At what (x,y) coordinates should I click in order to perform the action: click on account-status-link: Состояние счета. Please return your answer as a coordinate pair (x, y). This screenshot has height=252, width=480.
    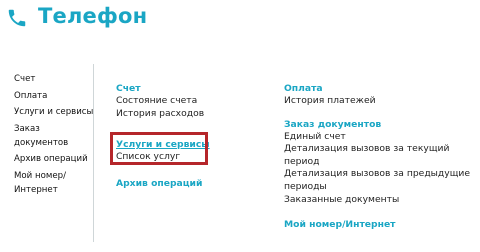
    Looking at the image, I should click on (196, 101).